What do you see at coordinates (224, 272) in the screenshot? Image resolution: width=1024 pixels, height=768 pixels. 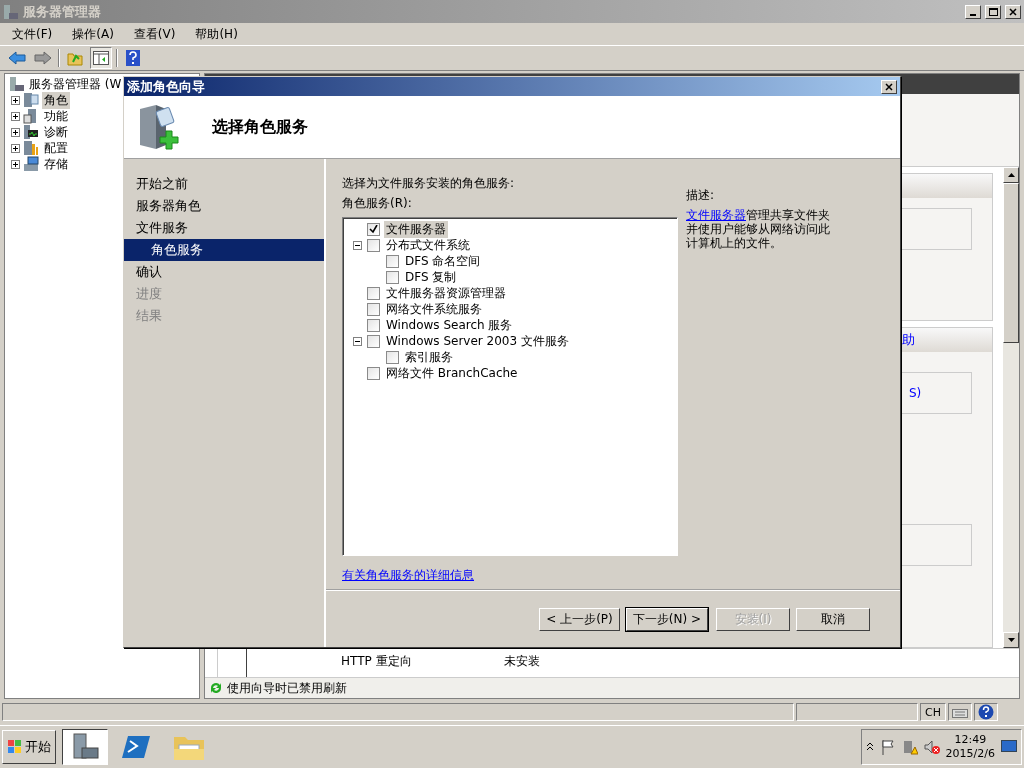 I see `wizard-step: 确认` at bounding box center [224, 272].